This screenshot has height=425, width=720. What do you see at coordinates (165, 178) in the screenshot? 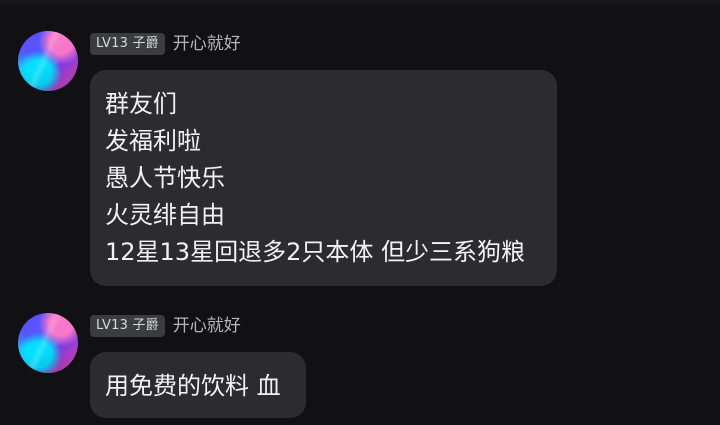
I see `message-line: 愚人节快乐` at bounding box center [165, 178].